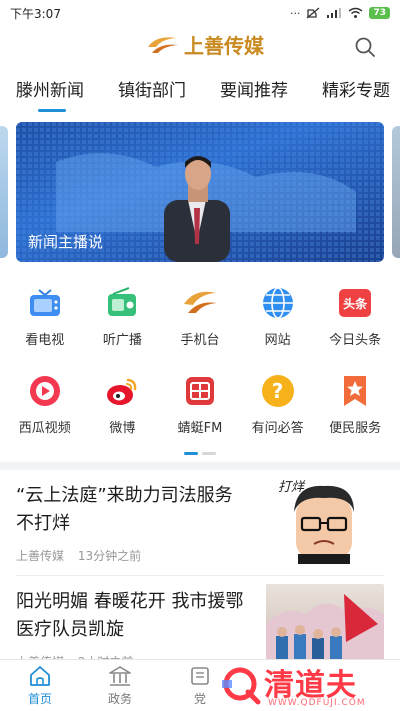 This screenshot has height=711, width=400. I want to click on prev-slide-peek, so click(4, 192).